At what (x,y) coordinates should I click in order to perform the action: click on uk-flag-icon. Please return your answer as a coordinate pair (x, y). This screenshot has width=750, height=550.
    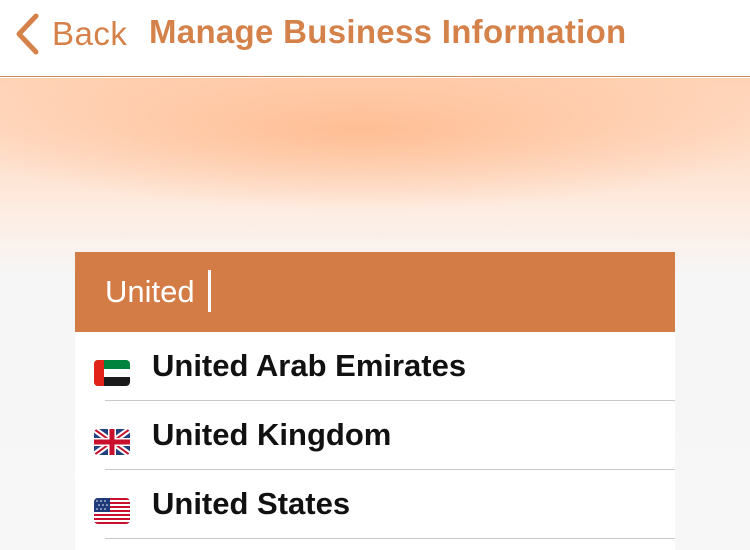
    Looking at the image, I should click on (112, 442).